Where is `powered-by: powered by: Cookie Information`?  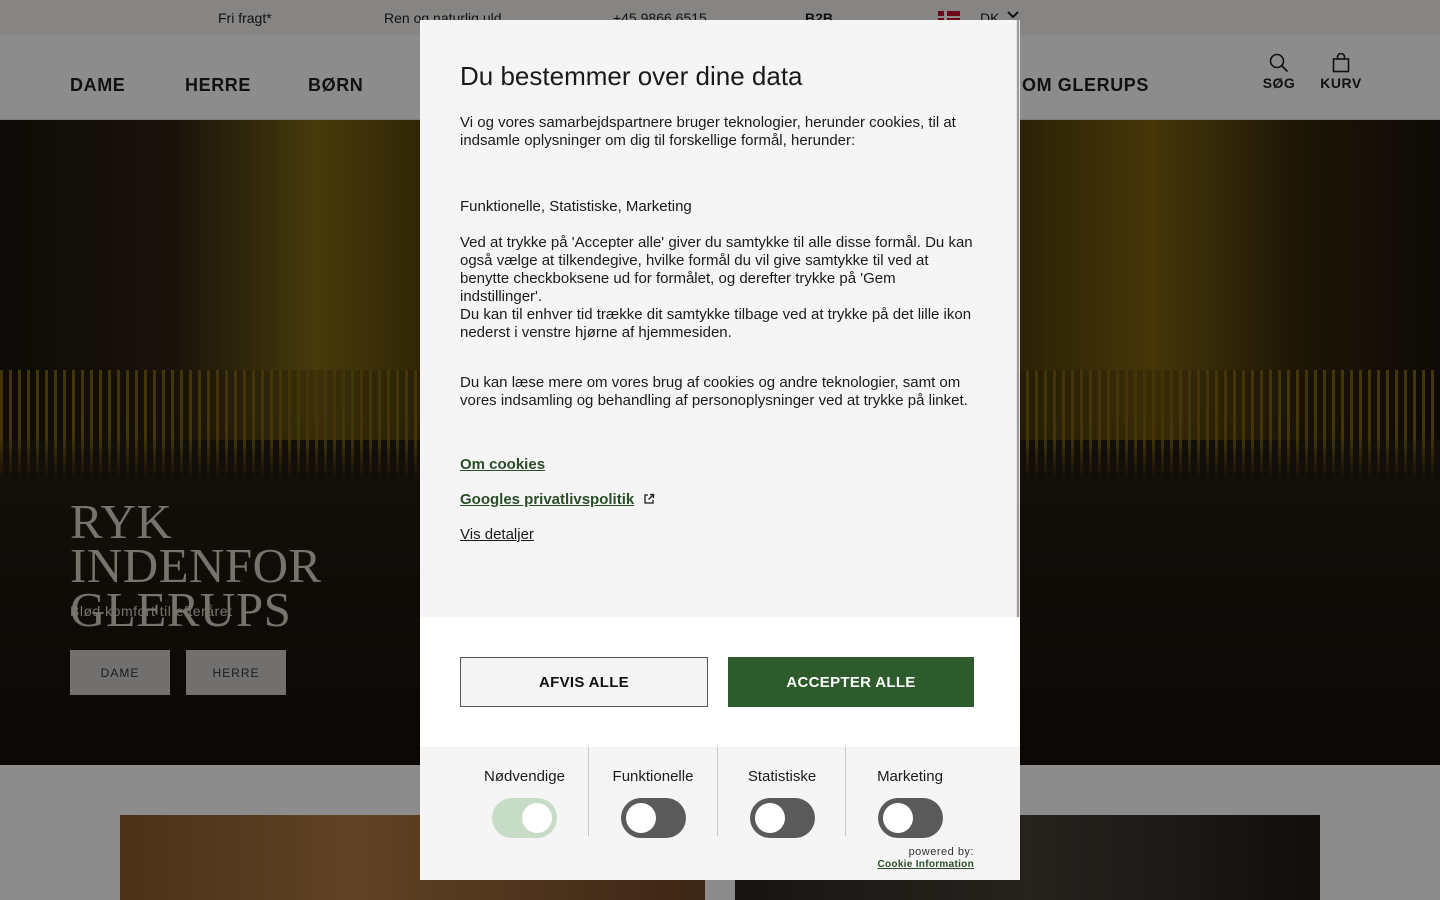
powered-by: powered by: Cookie Information is located at coordinates (925, 858).